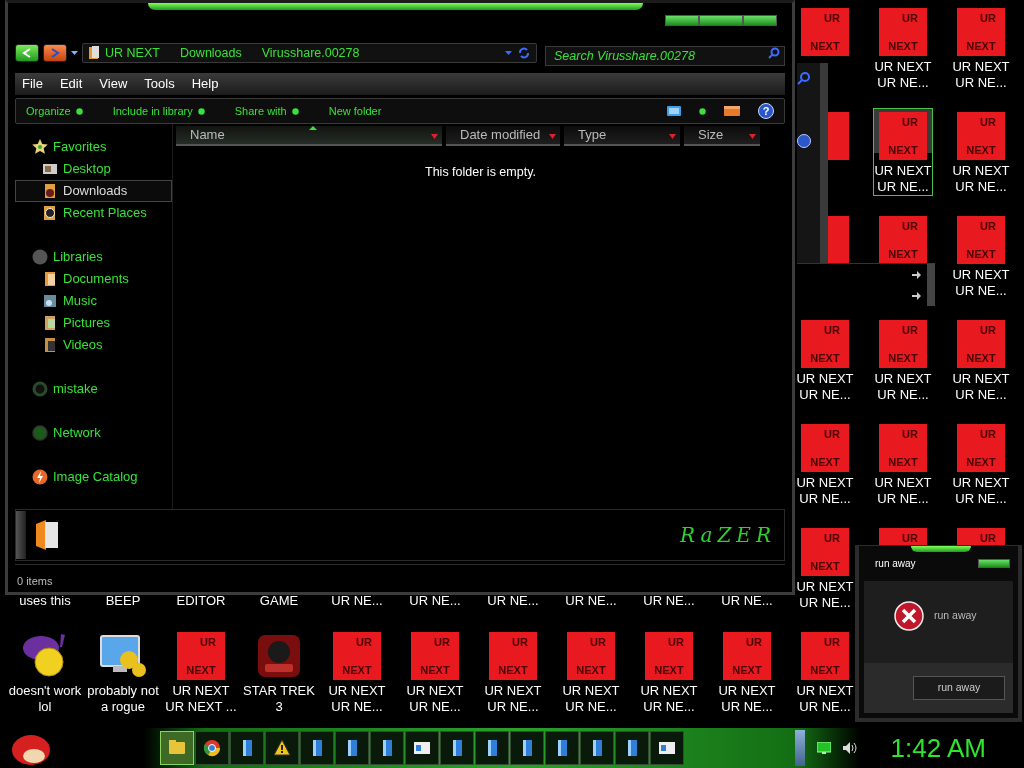 This screenshot has height=768, width=1024. Describe the element at coordinates (665, 56) in the screenshot. I see `search-field: Search Virusshare.00278` at that location.